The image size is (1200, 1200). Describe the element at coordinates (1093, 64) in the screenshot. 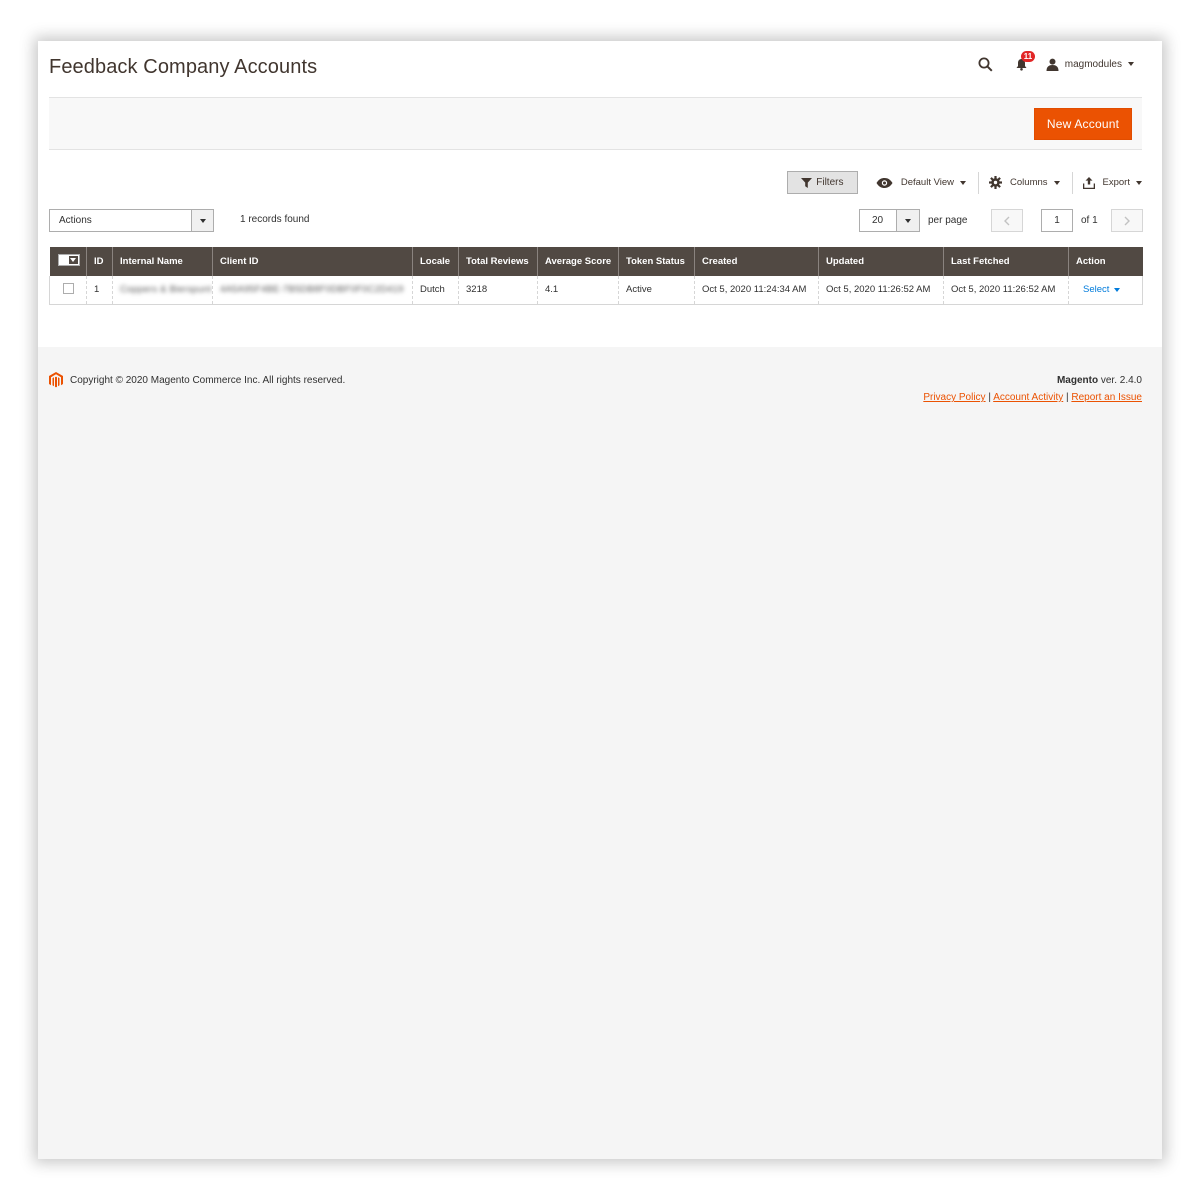

I see `username-label: magmodules` at that location.